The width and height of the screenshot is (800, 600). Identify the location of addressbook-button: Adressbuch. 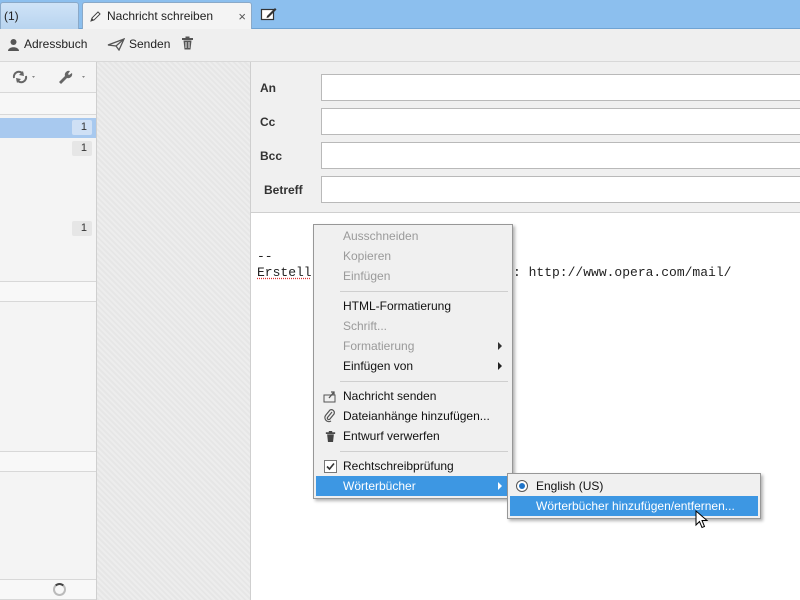
(47, 44).